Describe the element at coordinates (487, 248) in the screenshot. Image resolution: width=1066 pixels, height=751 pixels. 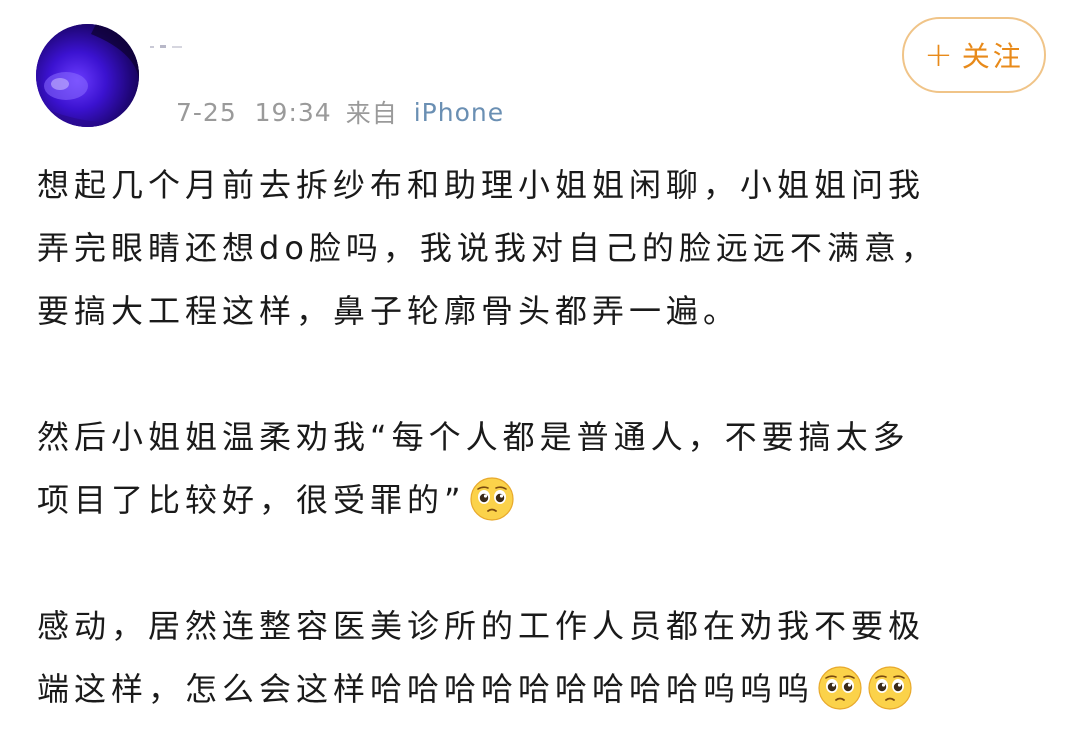
I see `paragraph-1-line-2: 弄完眼睛还想do脸吗，我说我对自己的脸远远不满意，` at that location.